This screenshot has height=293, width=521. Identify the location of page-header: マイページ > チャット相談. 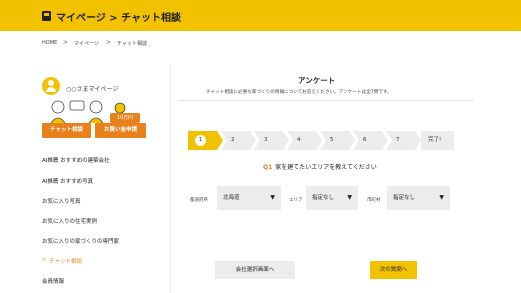
(260, 15).